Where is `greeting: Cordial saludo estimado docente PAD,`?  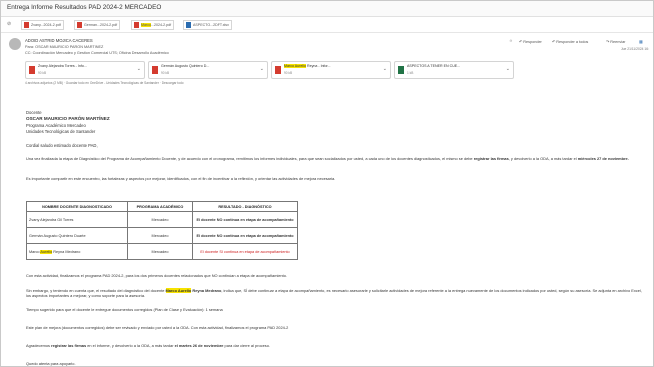 greeting: Cordial saludo estimado docente PAD, is located at coordinates (62, 145).